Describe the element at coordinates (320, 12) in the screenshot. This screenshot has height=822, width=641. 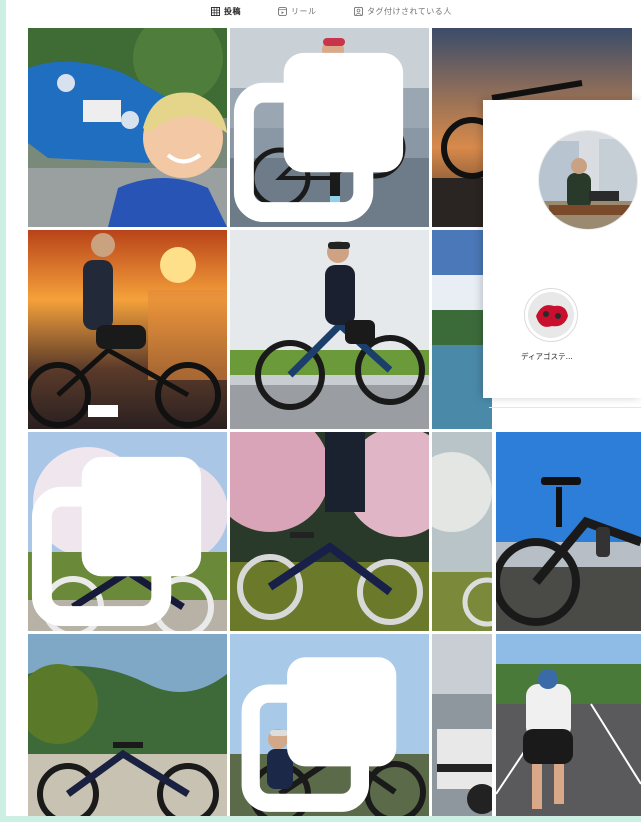
I see `profile-tab-bar: 投稿 リール タグ付けされている人` at that location.